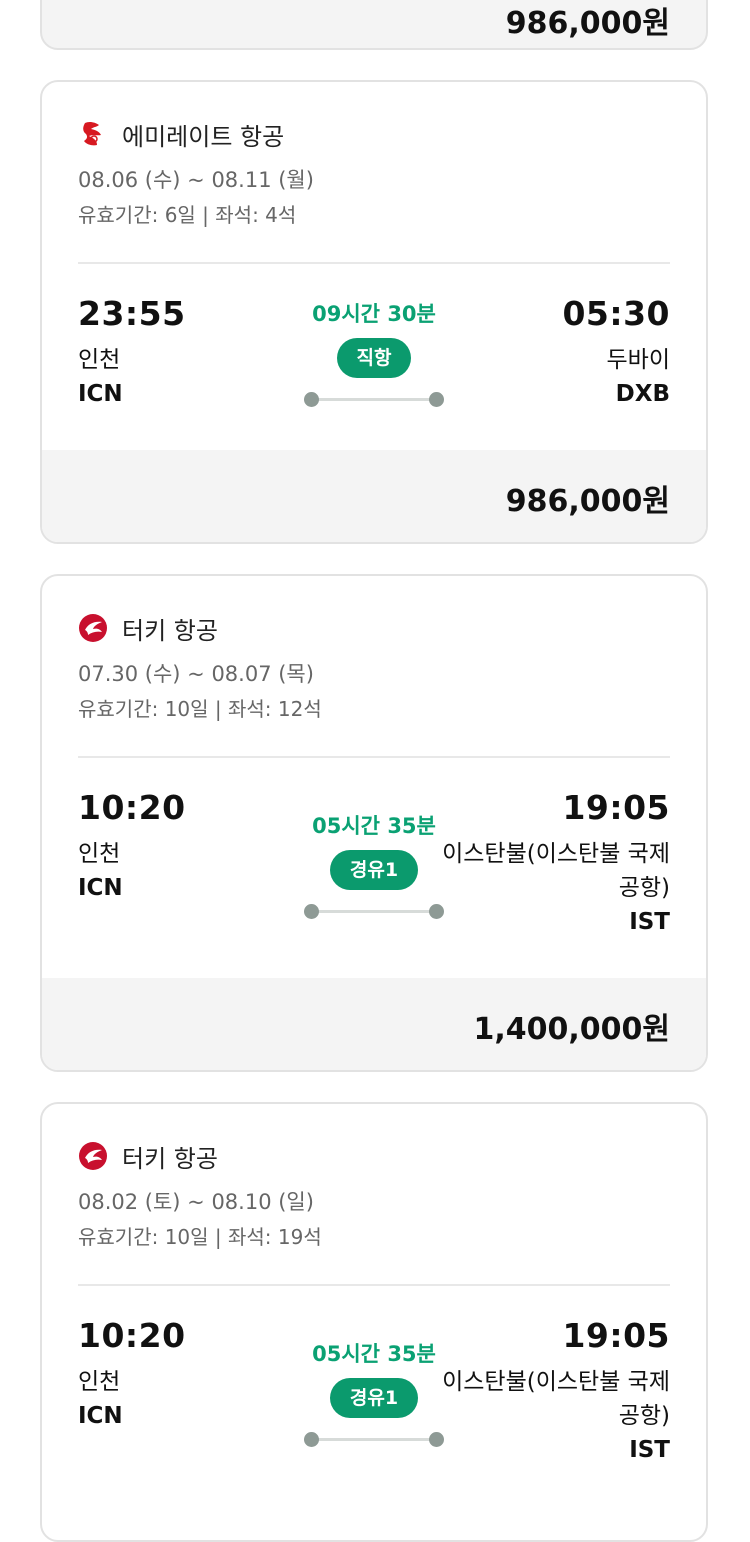 This screenshot has height=1542, width=750. Describe the element at coordinates (187, 215) in the screenshot. I see `validity-seats: 유효기간: 6일 | 좌석: 4석` at that location.